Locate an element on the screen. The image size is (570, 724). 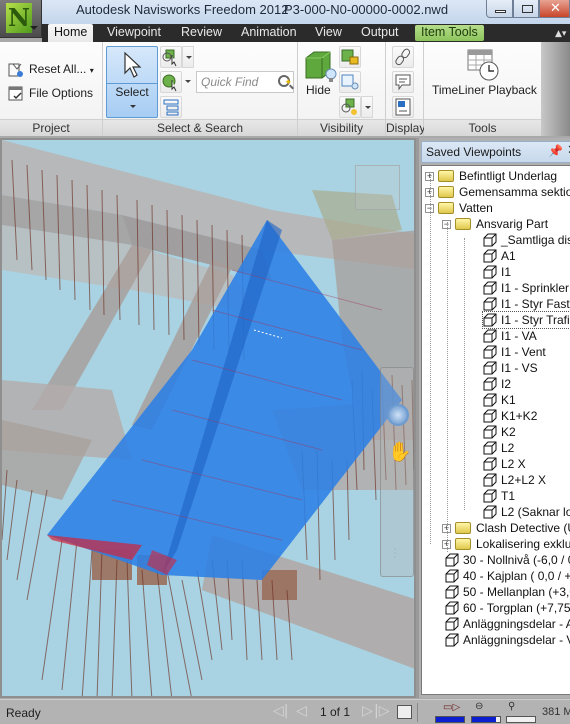
unhide-all-icon is located at coordinates (349, 106).